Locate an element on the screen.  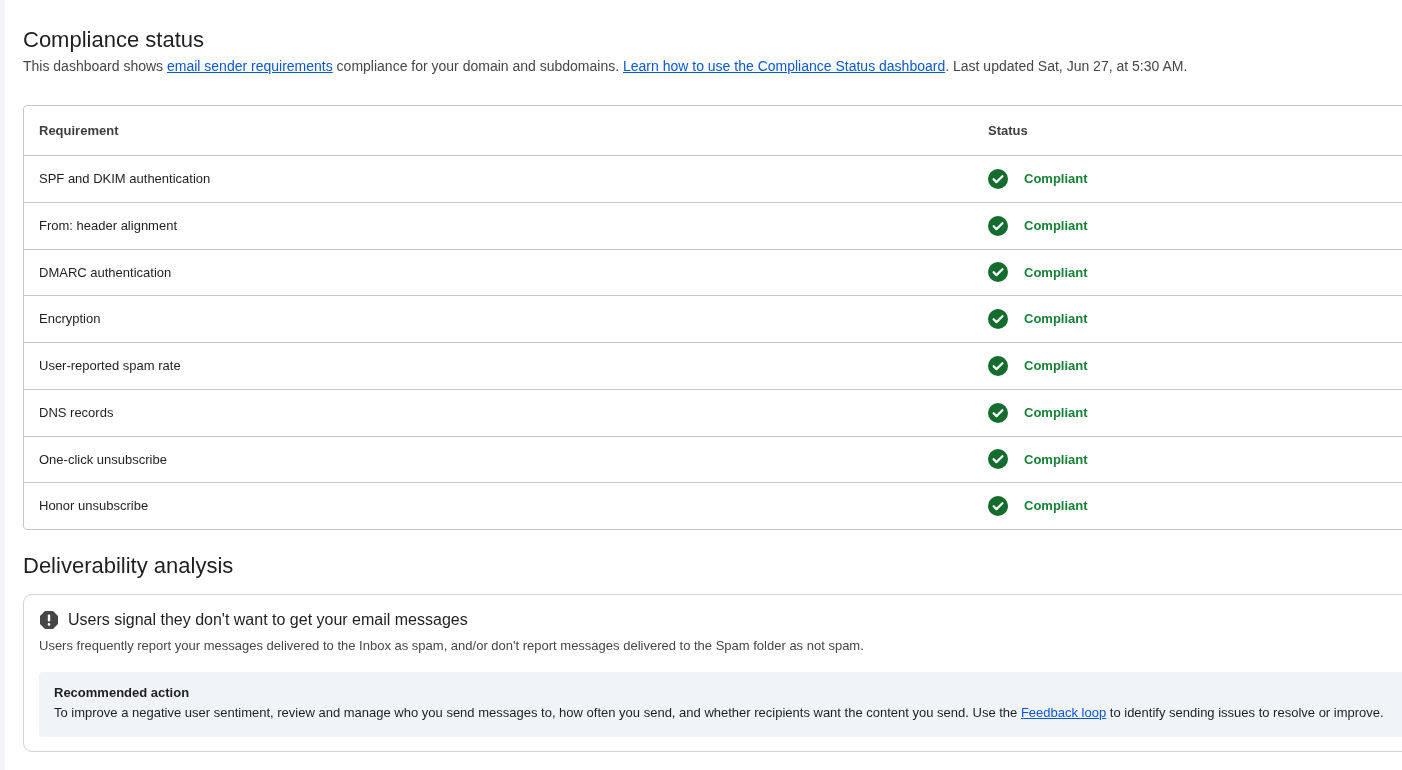
requirement-cell-text: From: header alignment is located at coordinates (108, 225).